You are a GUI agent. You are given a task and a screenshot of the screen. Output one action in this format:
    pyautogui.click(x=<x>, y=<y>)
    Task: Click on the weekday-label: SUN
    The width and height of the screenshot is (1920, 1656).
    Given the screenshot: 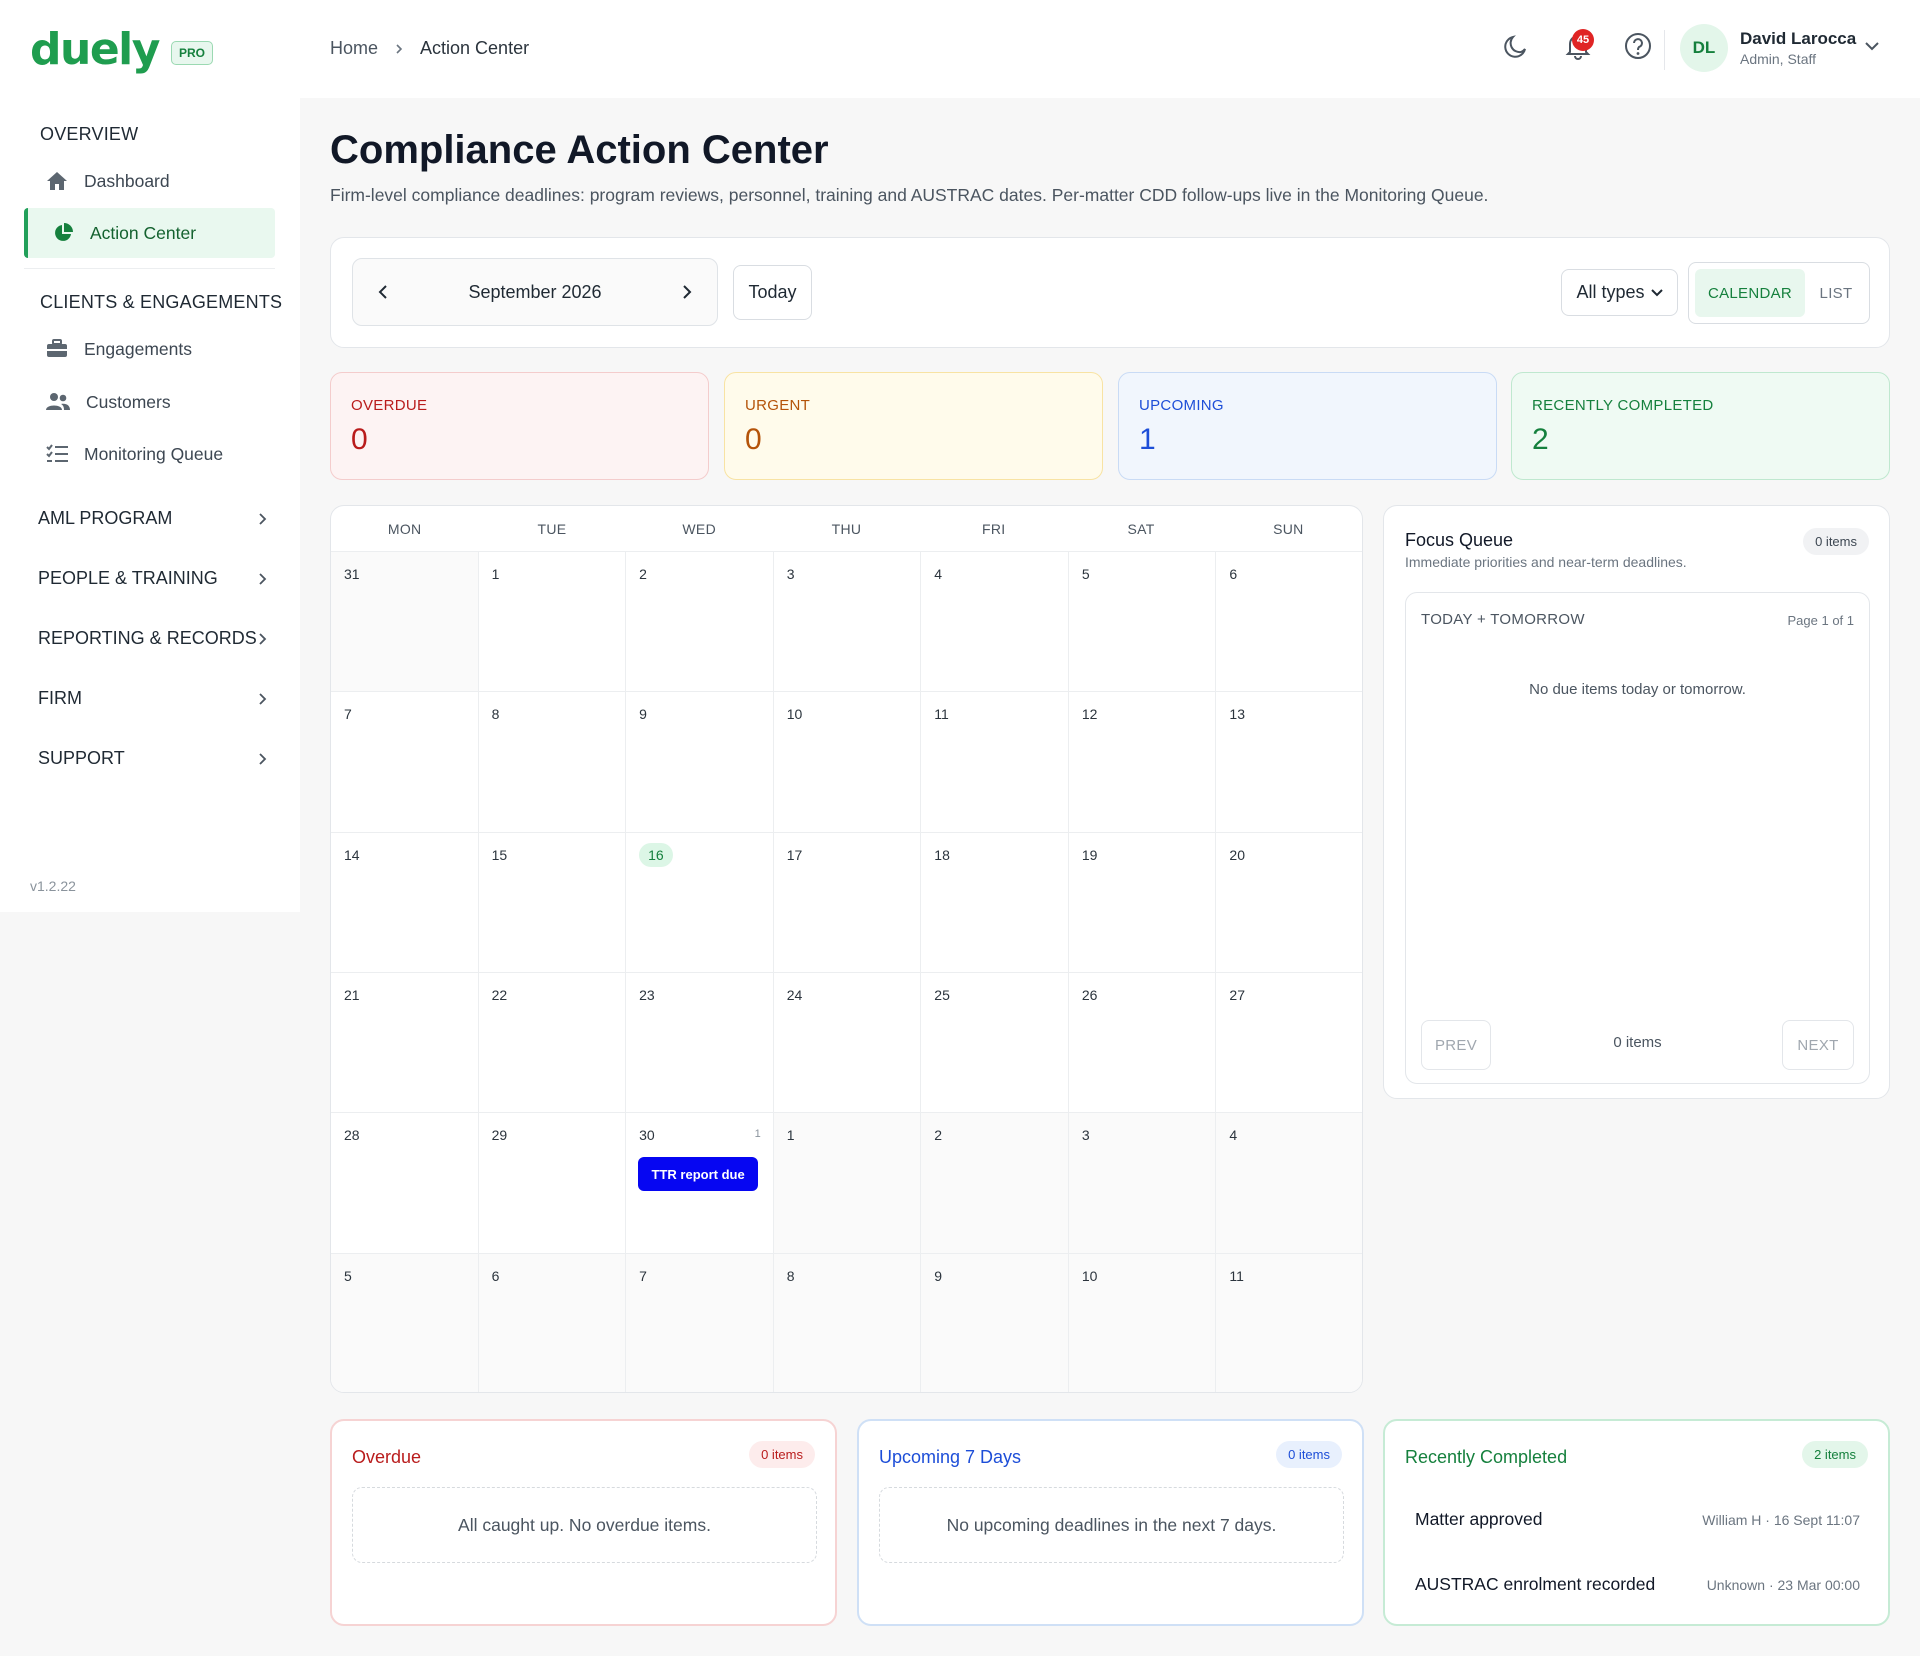 What is the action you would take?
    pyautogui.click(x=1288, y=529)
    